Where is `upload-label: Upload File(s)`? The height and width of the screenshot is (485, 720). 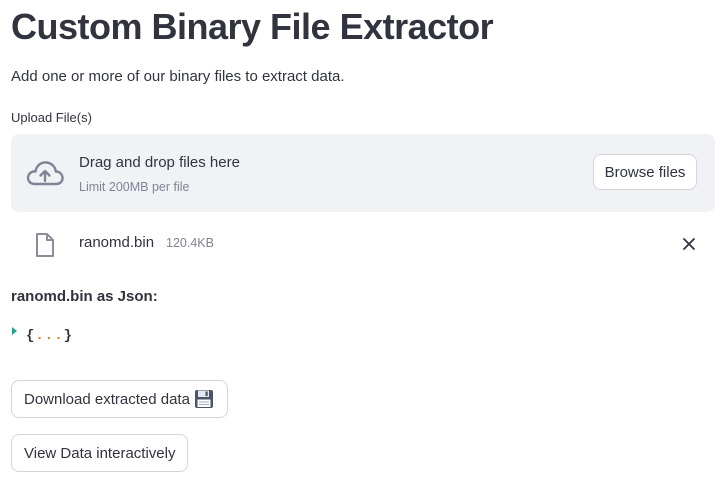
upload-label: Upload File(s) is located at coordinates (51, 117).